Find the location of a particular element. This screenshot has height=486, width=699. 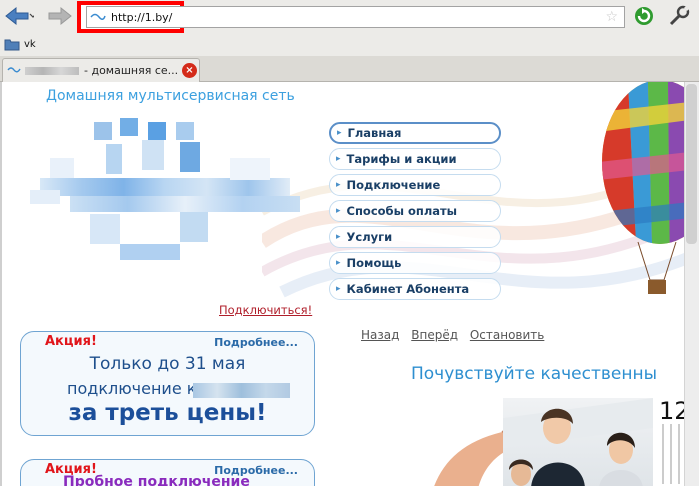

reload-button is located at coordinates (644, 16).